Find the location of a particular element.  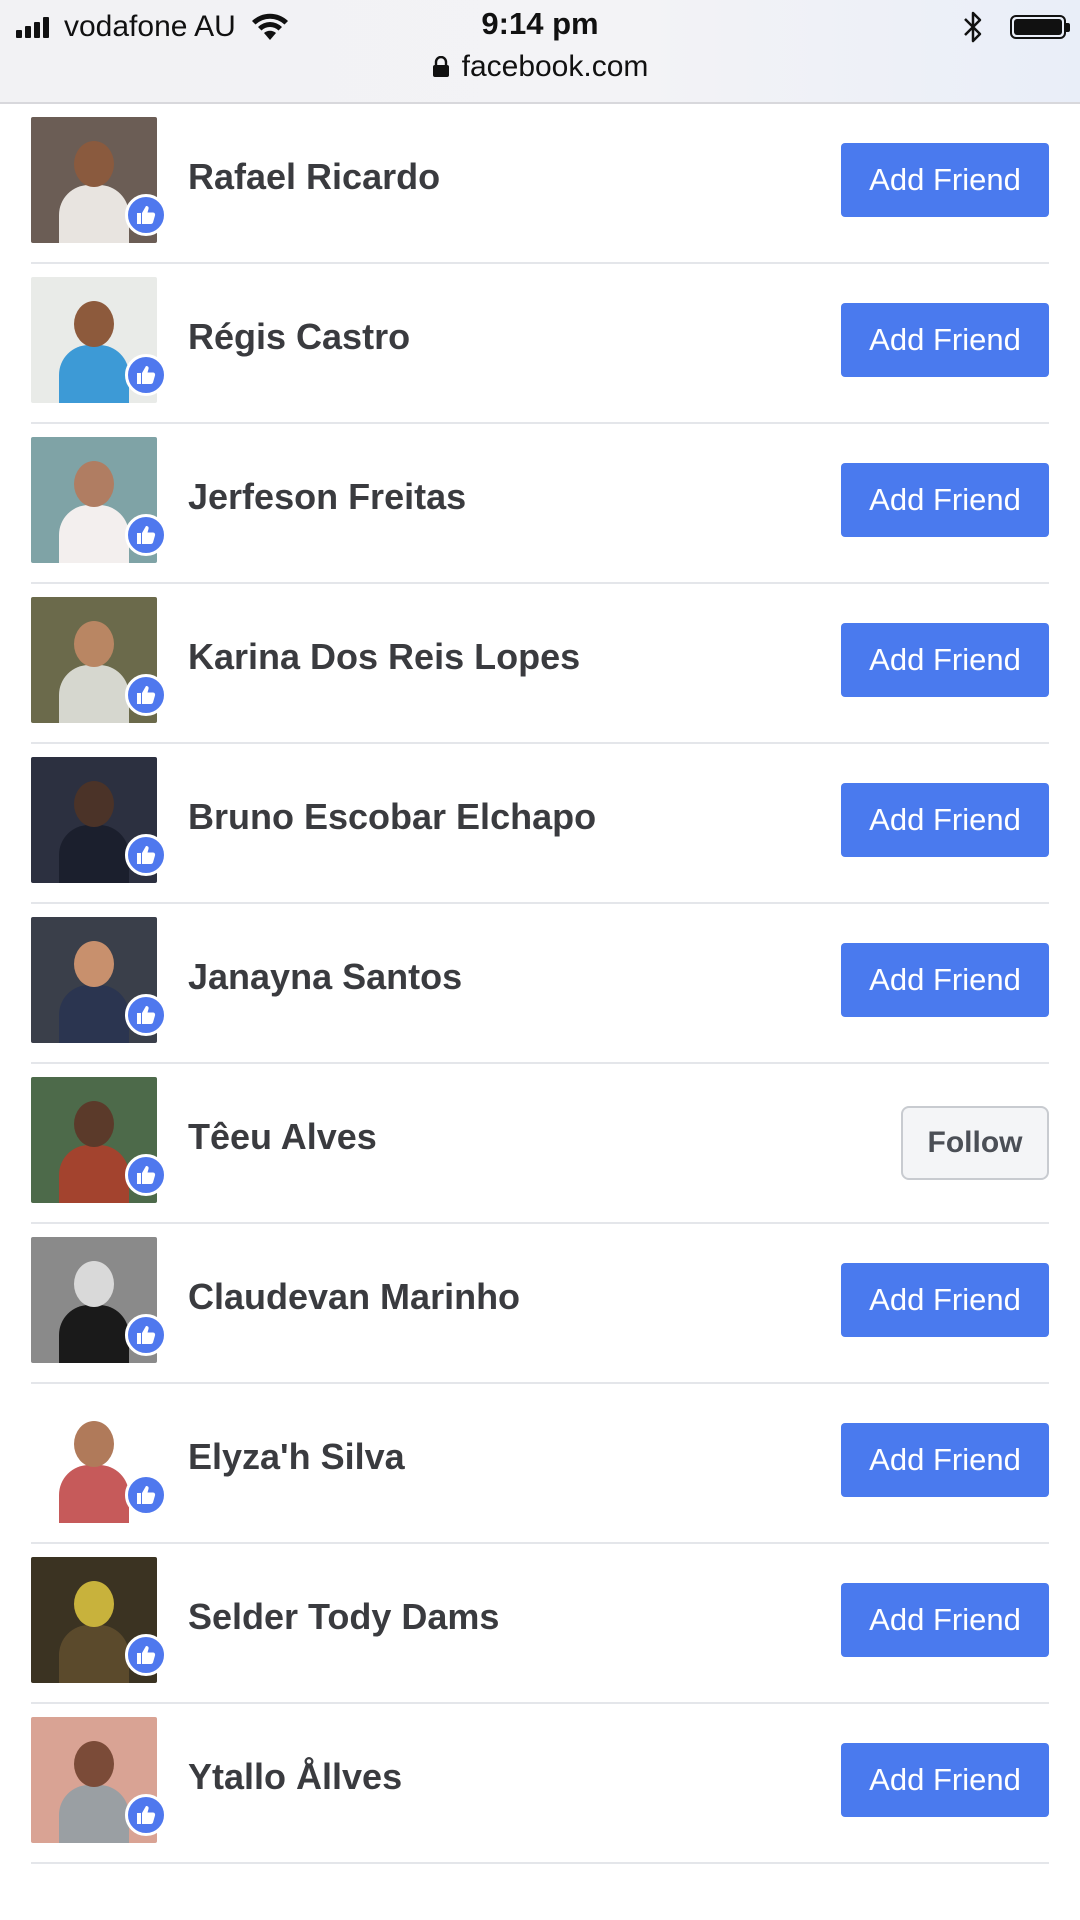

list-item: Bruno Escobar Elchapo Add Friend is located at coordinates (540, 824).